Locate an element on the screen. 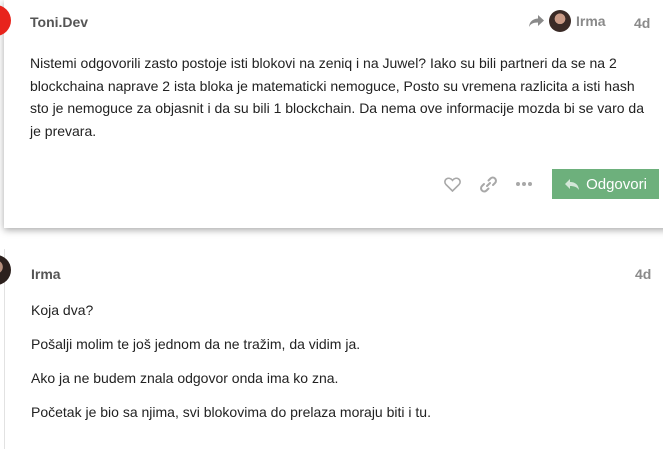  post-username: Irma is located at coordinates (46, 274).